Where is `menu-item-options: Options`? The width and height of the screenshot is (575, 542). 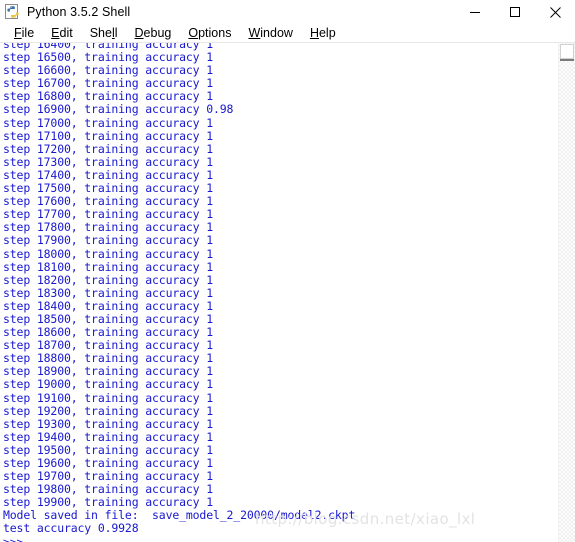 menu-item-options: Options is located at coordinates (210, 33).